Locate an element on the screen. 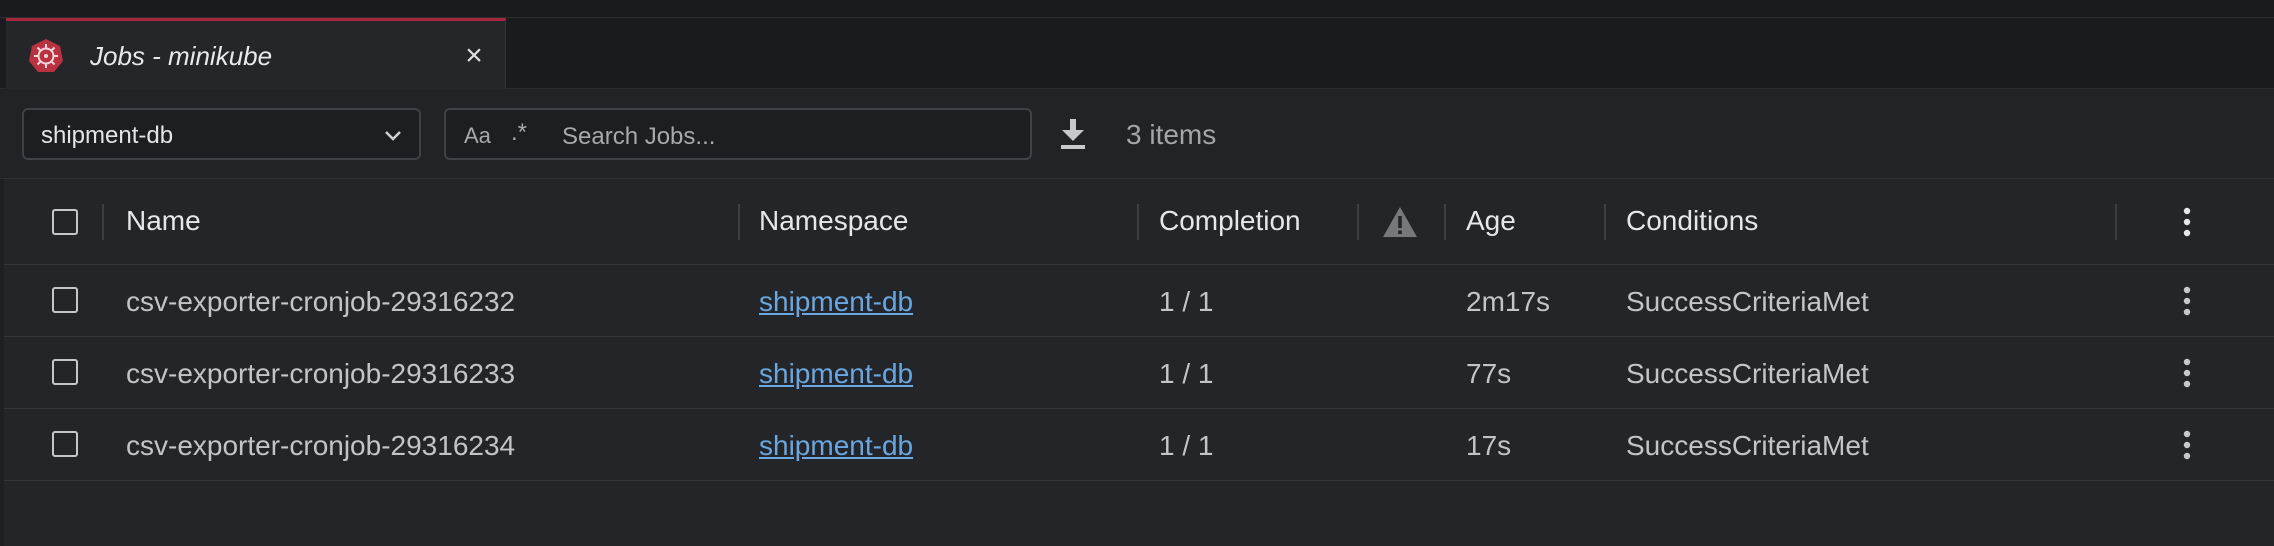 Image resolution: width=2274 pixels, height=546 pixels. job-name: csv-exporter-cronjob-29316233 is located at coordinates (321, 373).